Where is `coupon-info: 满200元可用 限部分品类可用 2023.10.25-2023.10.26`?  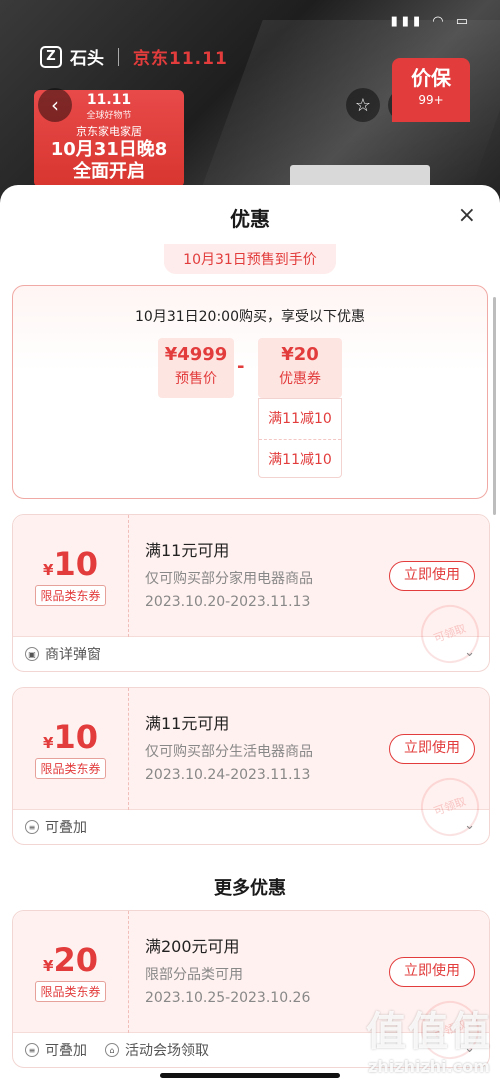 coupon-info: 满200元可用 限部分品类可用 2023.10.25-2023.10.26 is located at coordinates (227, 969).